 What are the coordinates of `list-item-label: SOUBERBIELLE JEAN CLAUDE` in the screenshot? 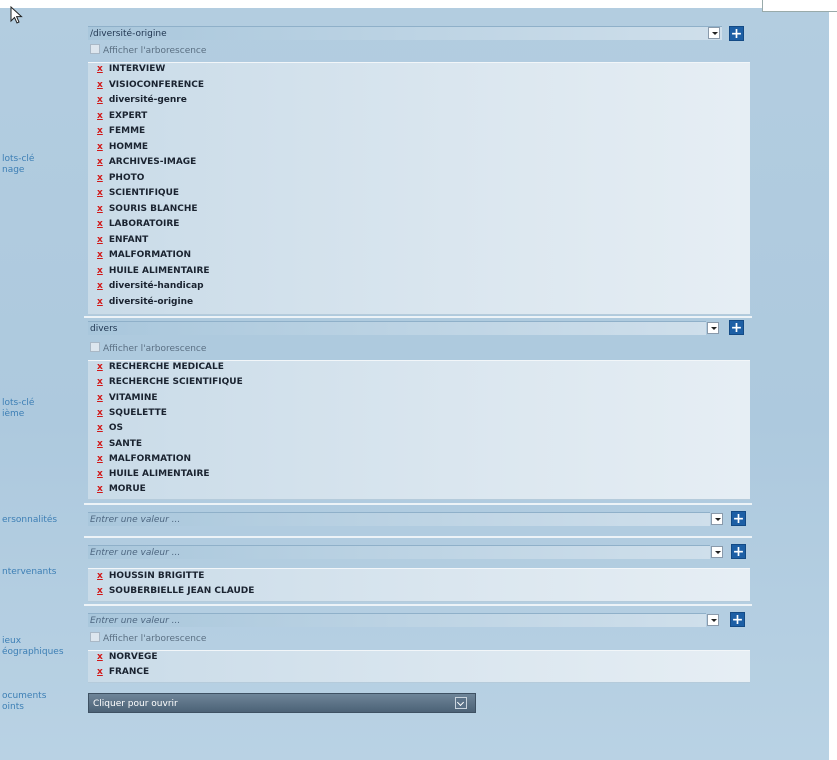 It's located at (181, 591).